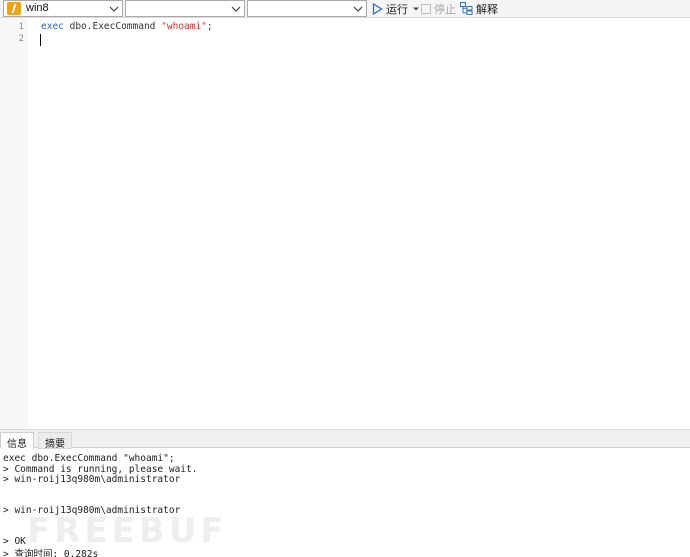 The image size is (690, 557). Describe the element at coordinates (55, 441) in the screenshot. I see `tab-summary: 摘要` at that location.